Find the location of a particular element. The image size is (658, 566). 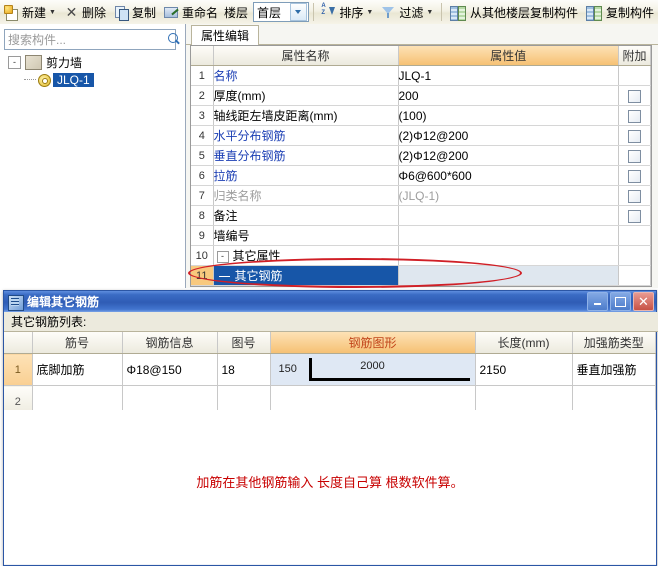

table-row: 2 厚度(mm) 200 is located at coordinates (421, 95).